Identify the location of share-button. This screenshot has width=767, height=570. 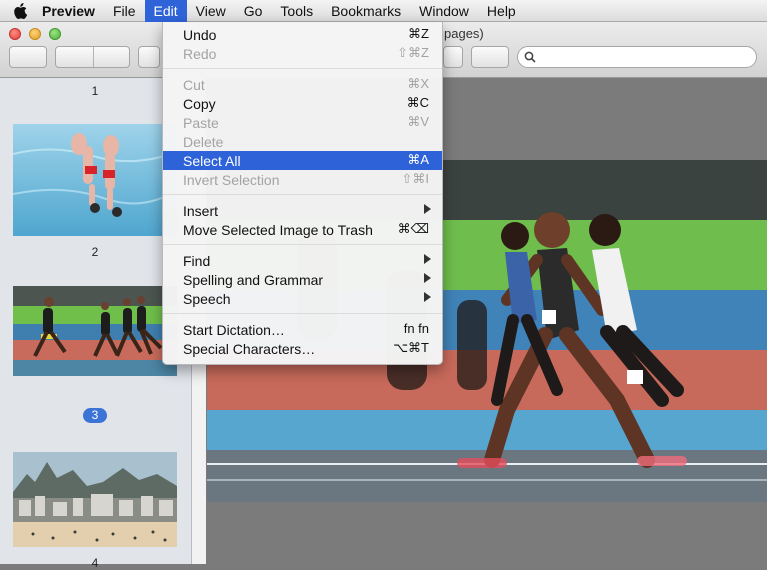
(149, 57).